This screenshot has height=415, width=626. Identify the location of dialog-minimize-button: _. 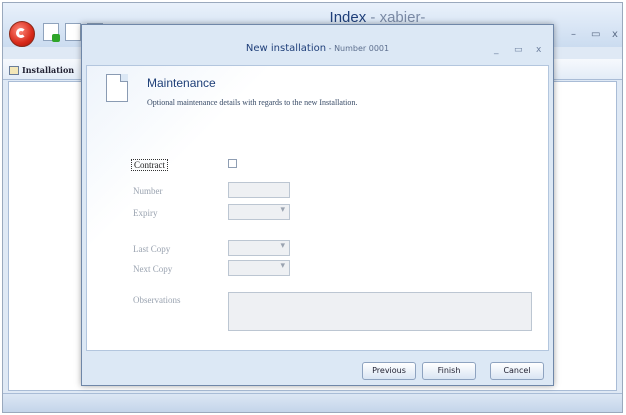
(496, 50).